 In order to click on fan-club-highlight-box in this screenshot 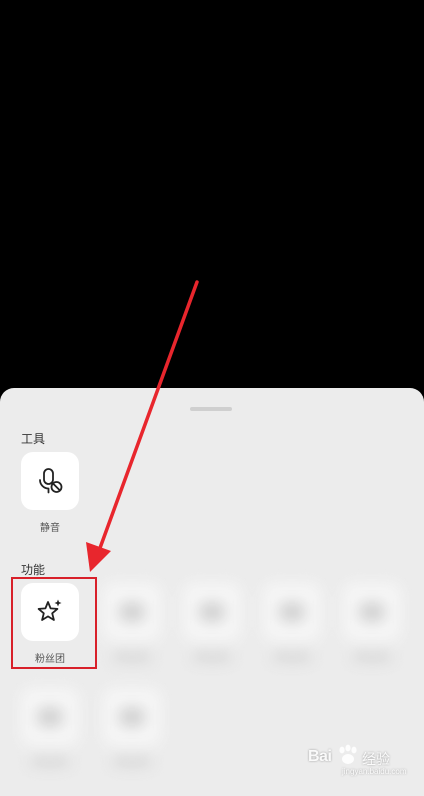, I will do `click(54, 623)`.